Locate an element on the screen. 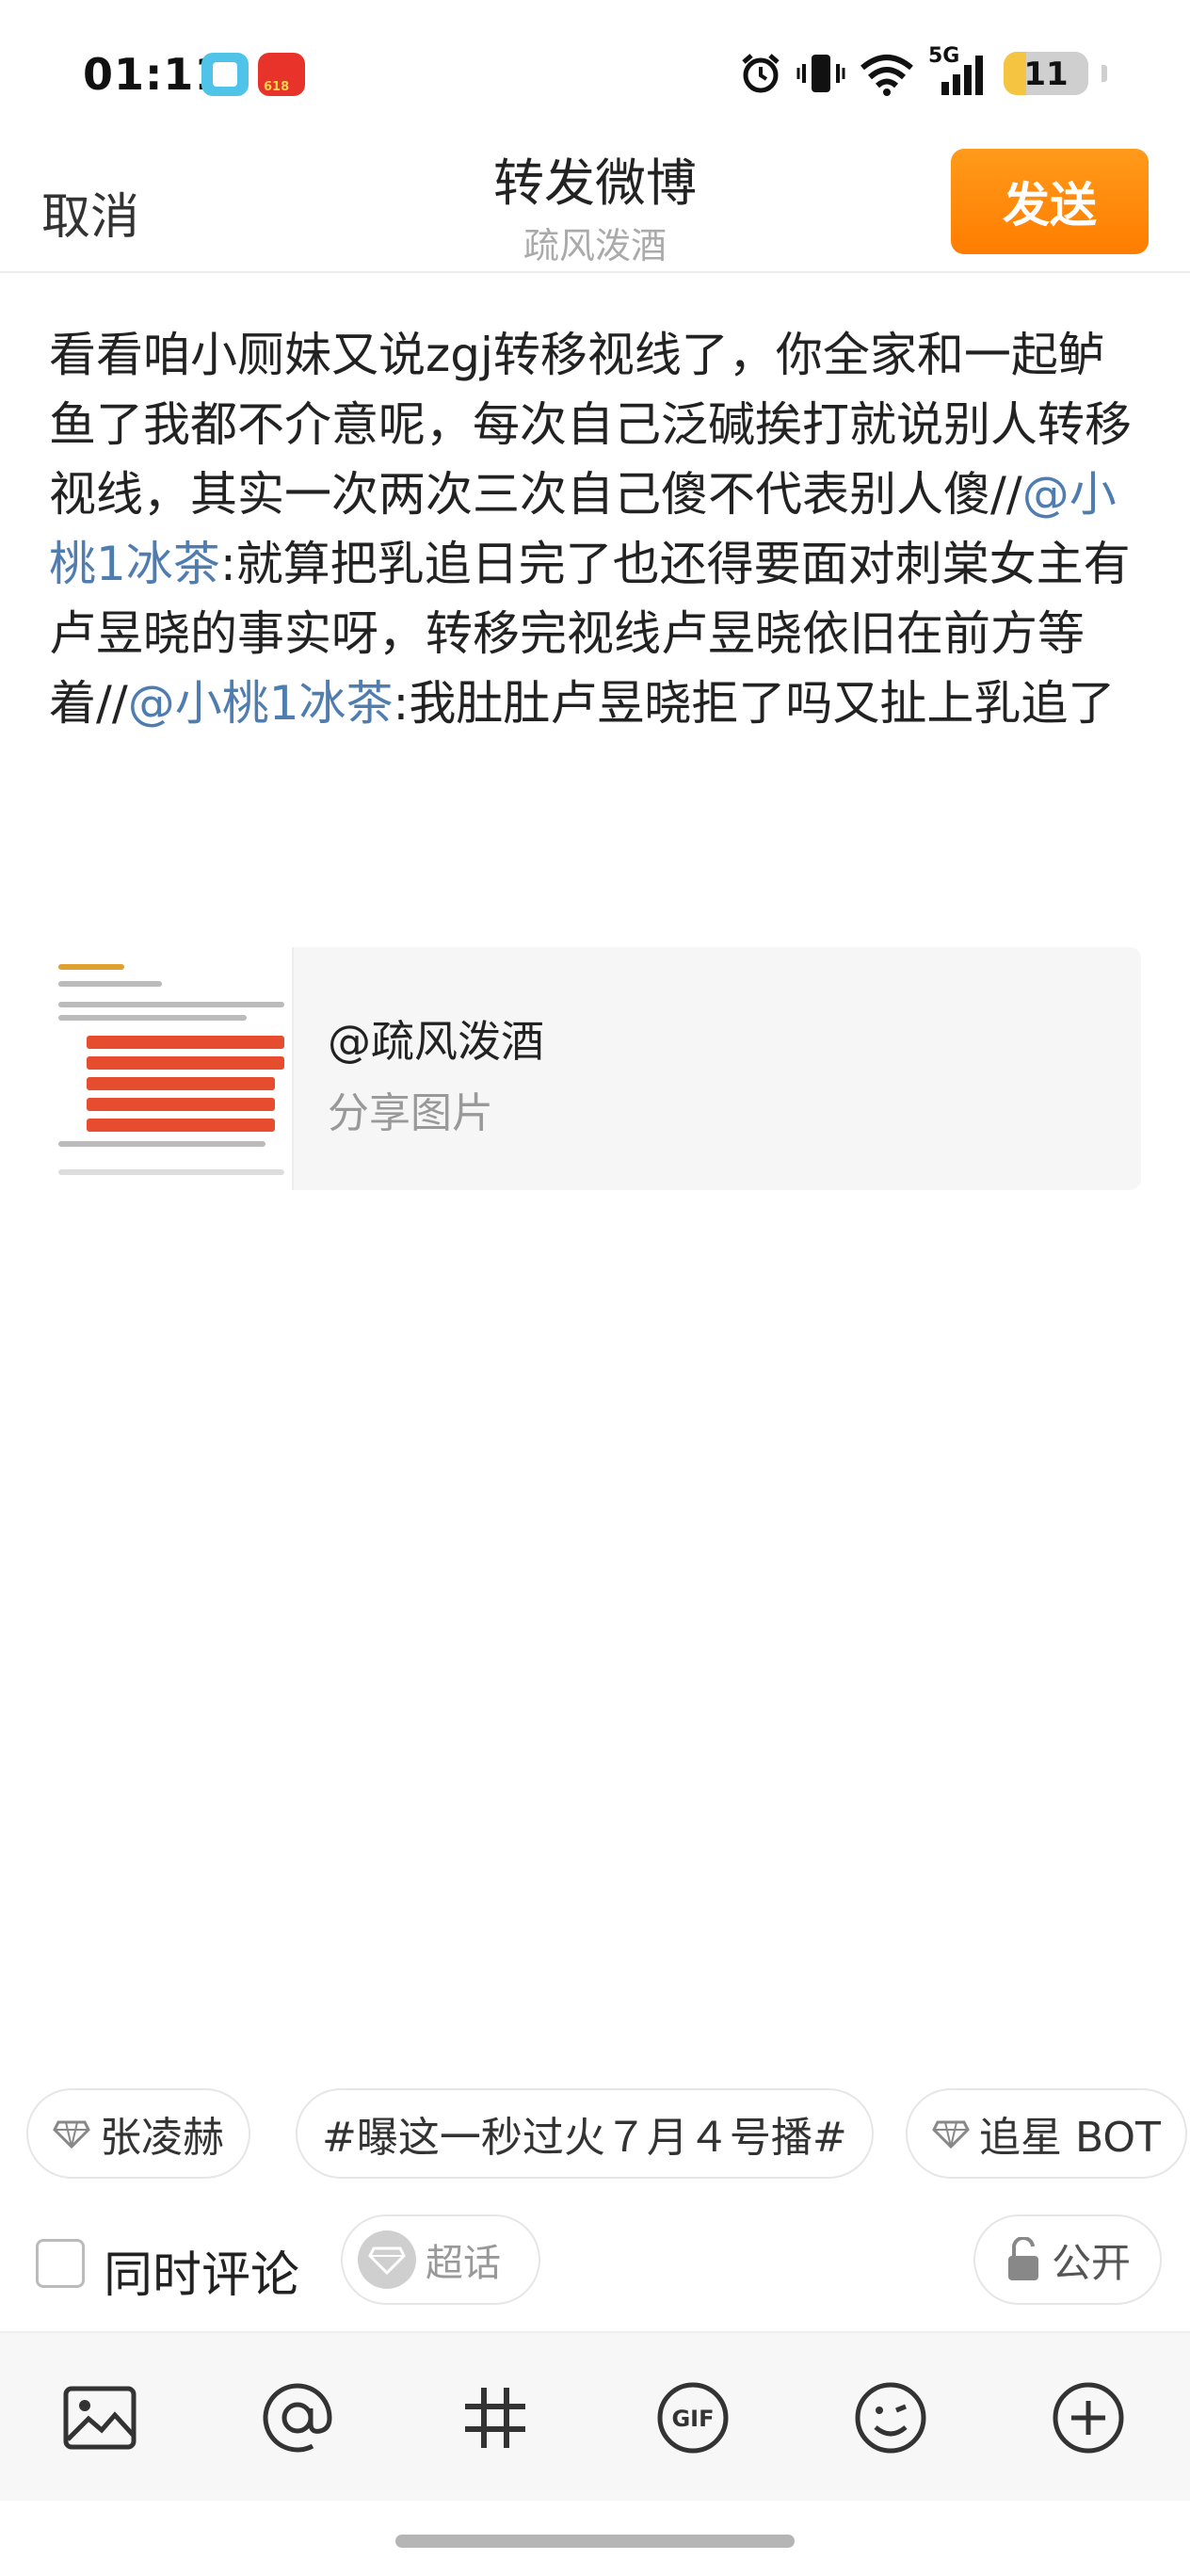  plus-icon is located at coordinates (1088, 2418).